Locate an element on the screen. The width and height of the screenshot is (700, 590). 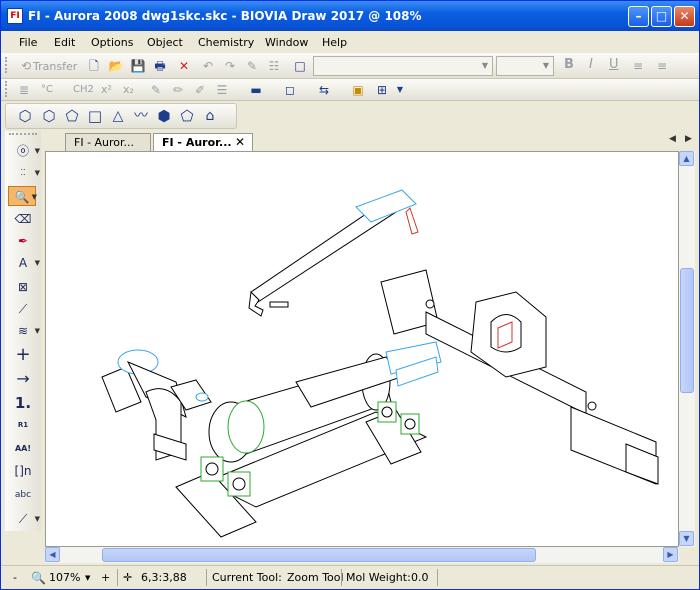
select-atoms-icon: ⁚⁚ ▼ is located at coordinates (24, 173).